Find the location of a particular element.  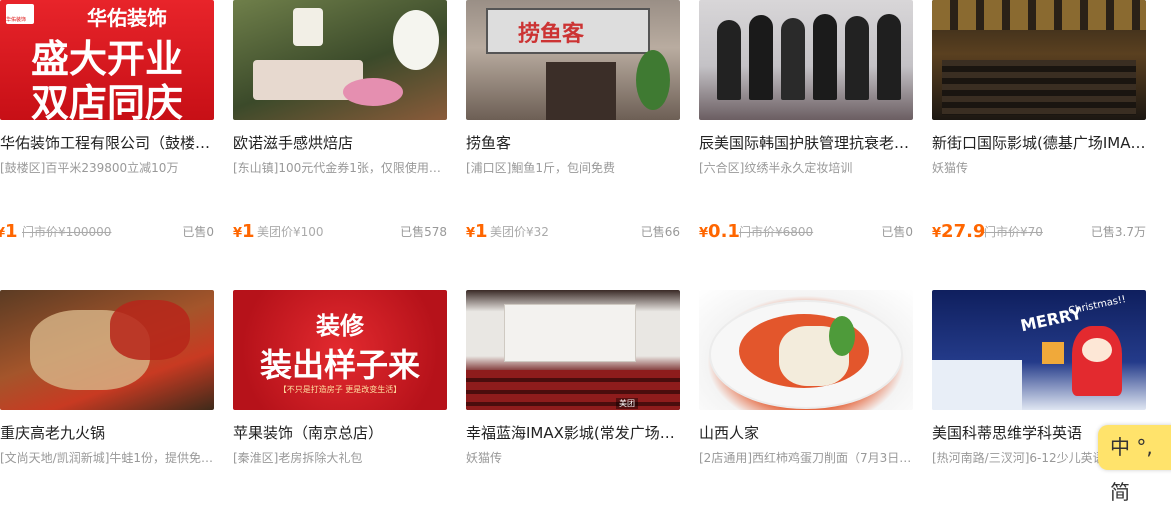

watermark-text: 美团 is located at coordinates (627, 403).